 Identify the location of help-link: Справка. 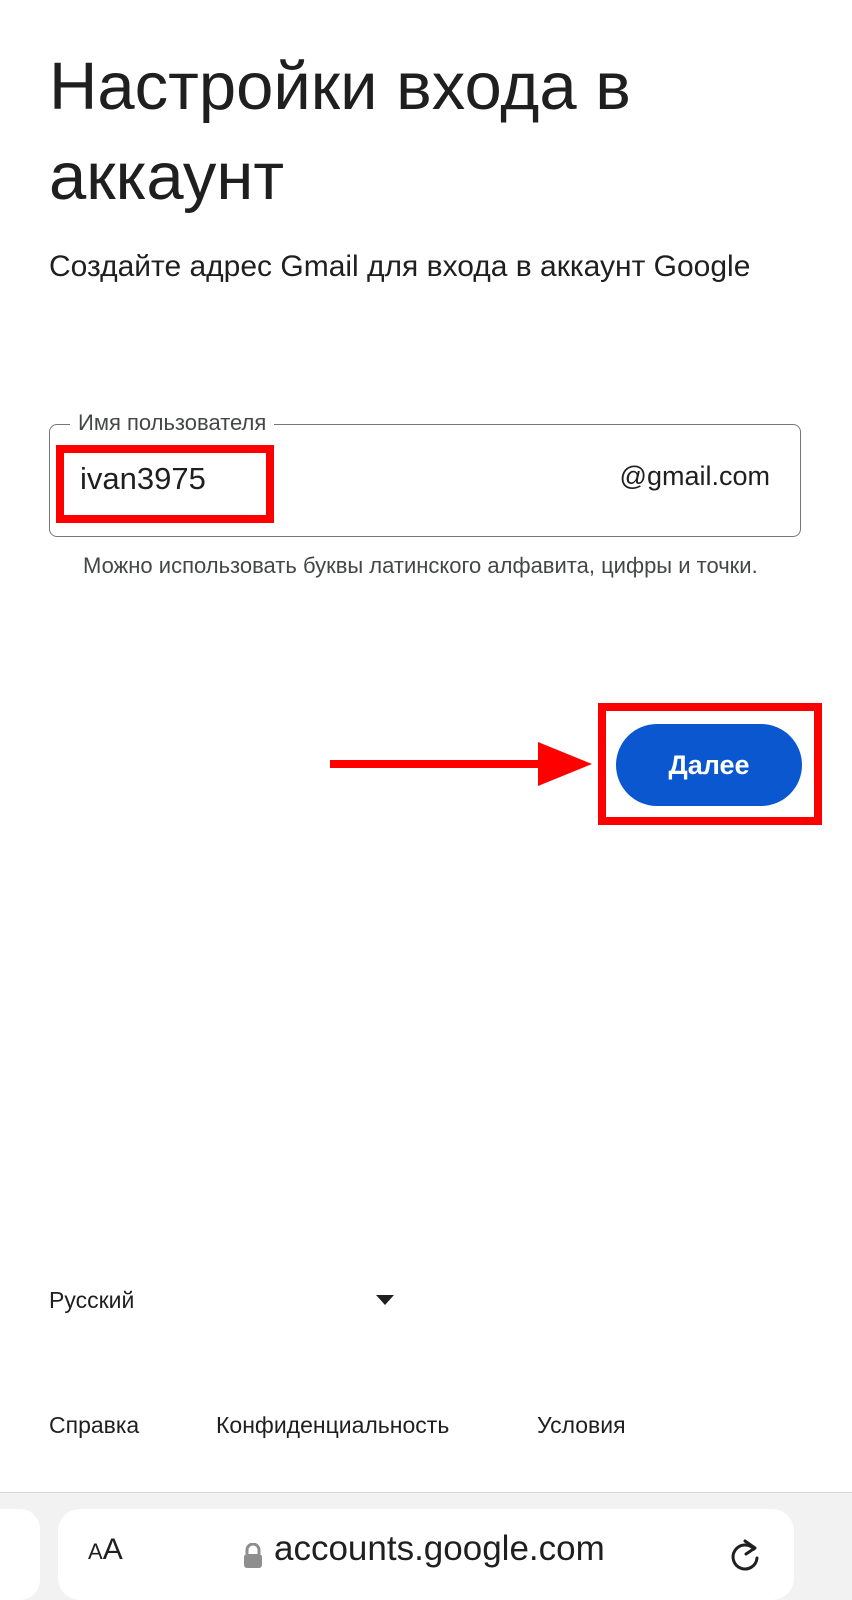
(94, 1425).